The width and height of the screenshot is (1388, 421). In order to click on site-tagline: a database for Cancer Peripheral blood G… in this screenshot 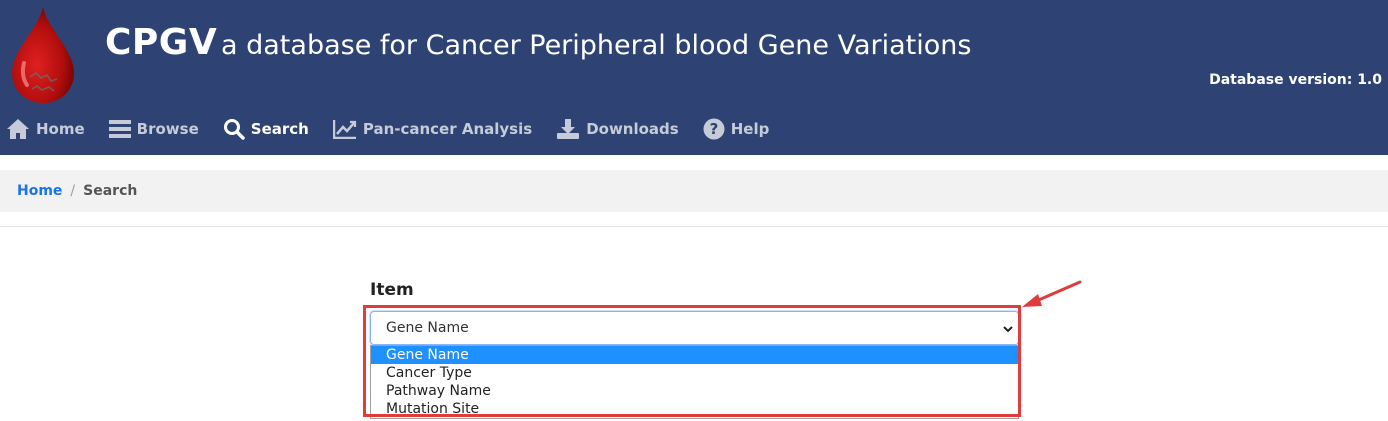, I will do `click(596, 45)`.